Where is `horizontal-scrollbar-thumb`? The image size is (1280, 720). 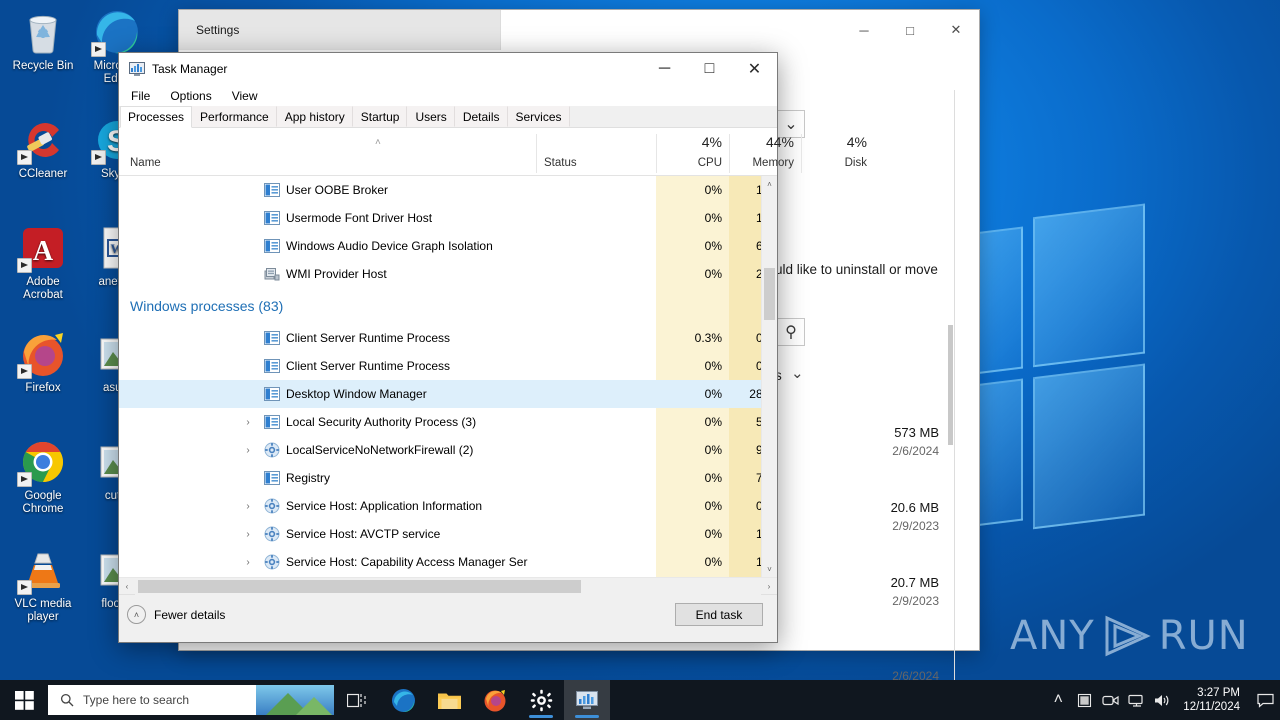 horizontal-scrollbar-thumb is located at coordinates (359, 586).